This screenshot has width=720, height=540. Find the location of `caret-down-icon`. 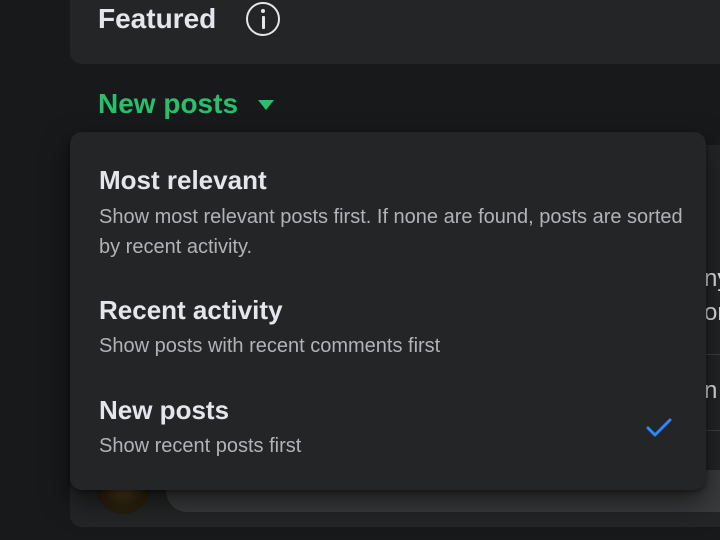

caret-down-icon is located at coordinates (266, 105).